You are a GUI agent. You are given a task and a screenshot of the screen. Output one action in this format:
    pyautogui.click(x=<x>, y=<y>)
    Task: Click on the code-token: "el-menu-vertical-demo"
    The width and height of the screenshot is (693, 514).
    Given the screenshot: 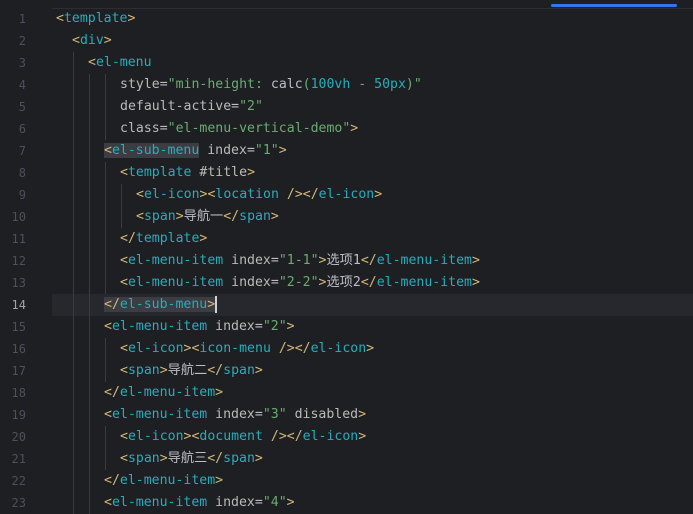 What is the action you would take?
    pyautogui.click(x=259, y=128)
    